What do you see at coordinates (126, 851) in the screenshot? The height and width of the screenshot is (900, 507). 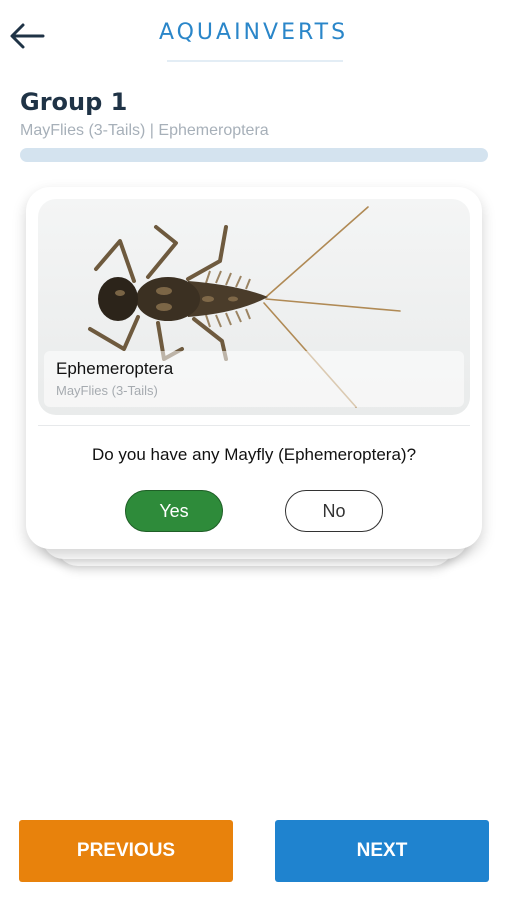 I see `previous-button: PREVIOUS` at bounding box center [126, 851].